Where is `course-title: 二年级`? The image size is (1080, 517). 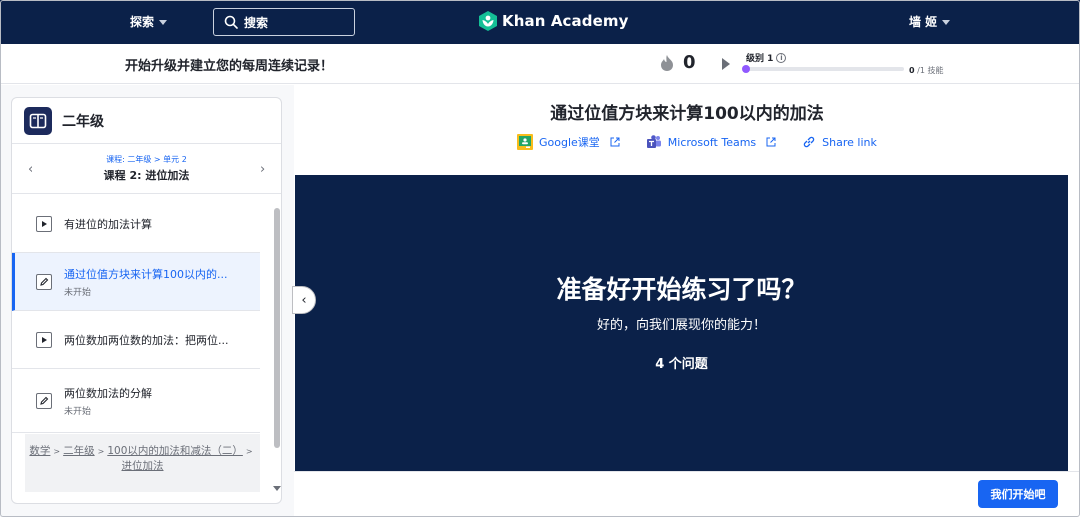
course-title: 二年级 is located at coordinates (83, 121).